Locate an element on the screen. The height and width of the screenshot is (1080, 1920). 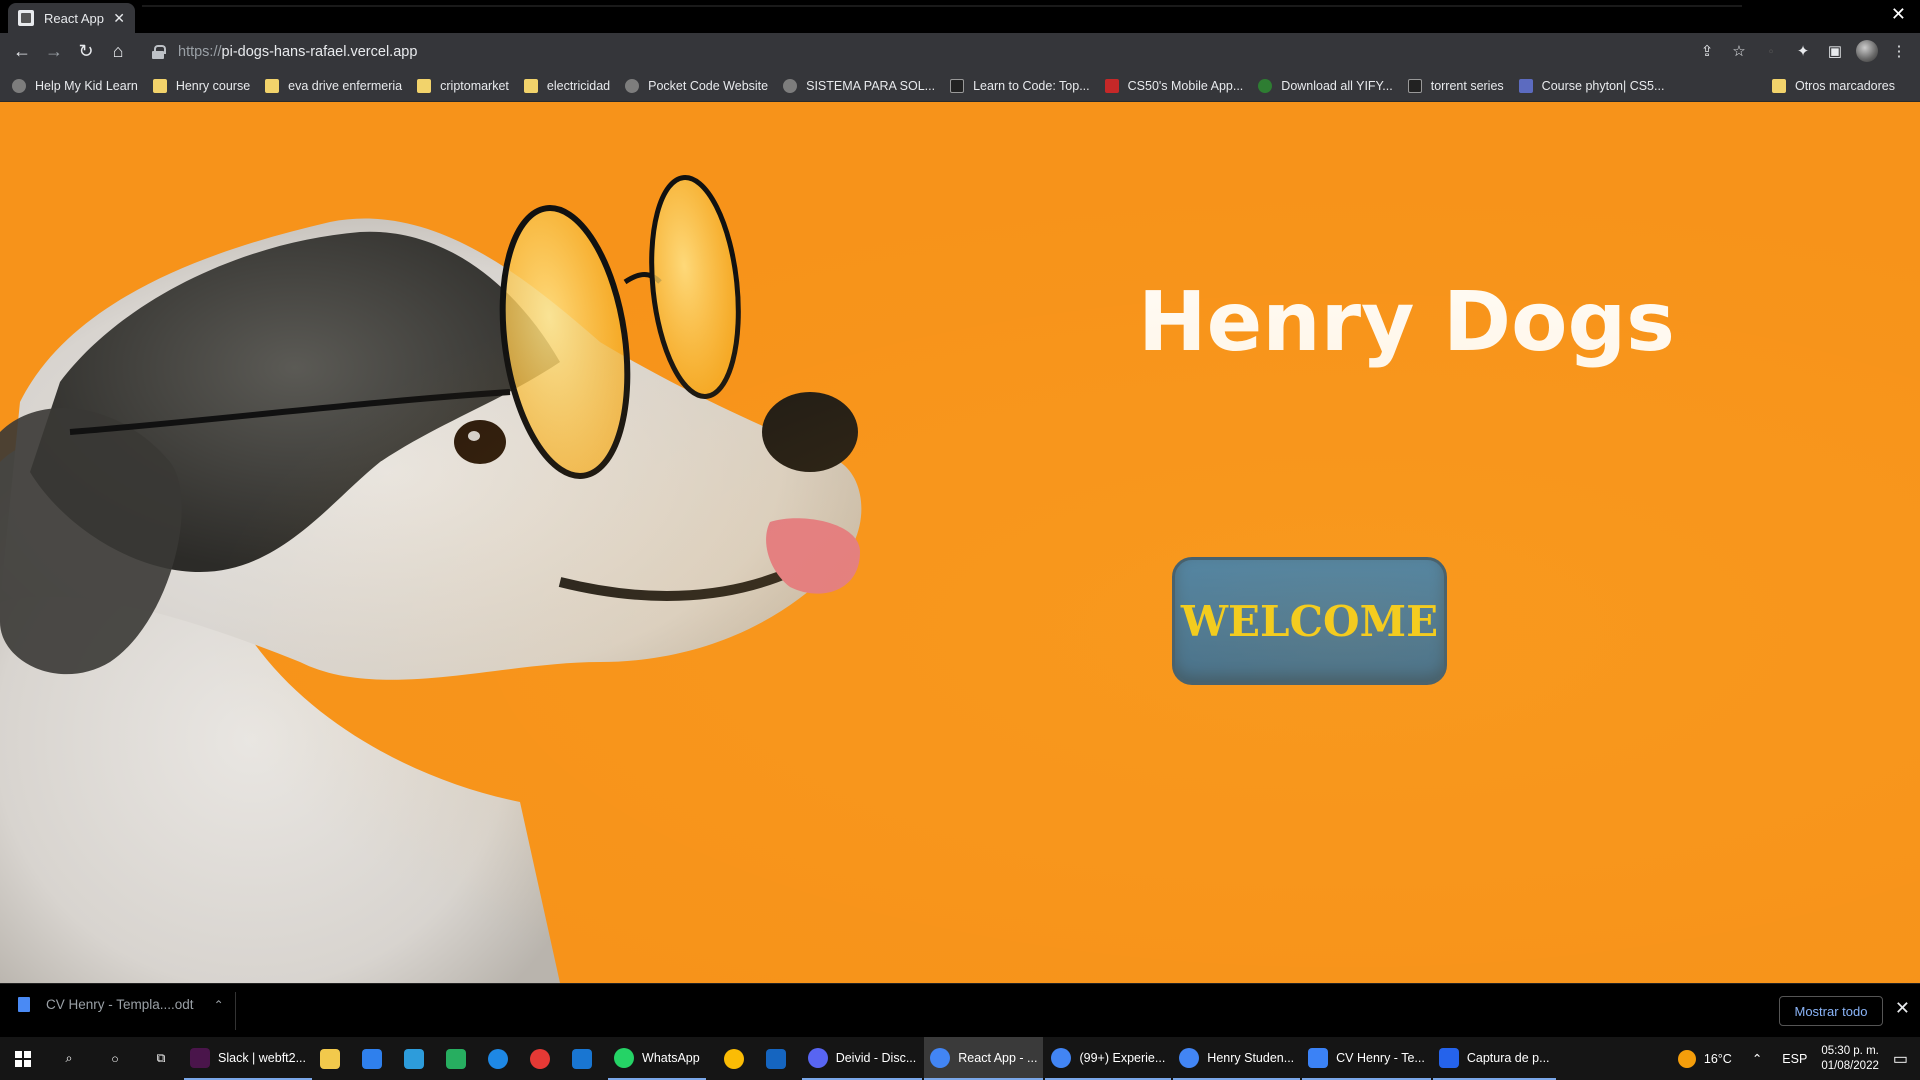
bookmark-star-icon: ☆ is located at coordinates (1739, 51).